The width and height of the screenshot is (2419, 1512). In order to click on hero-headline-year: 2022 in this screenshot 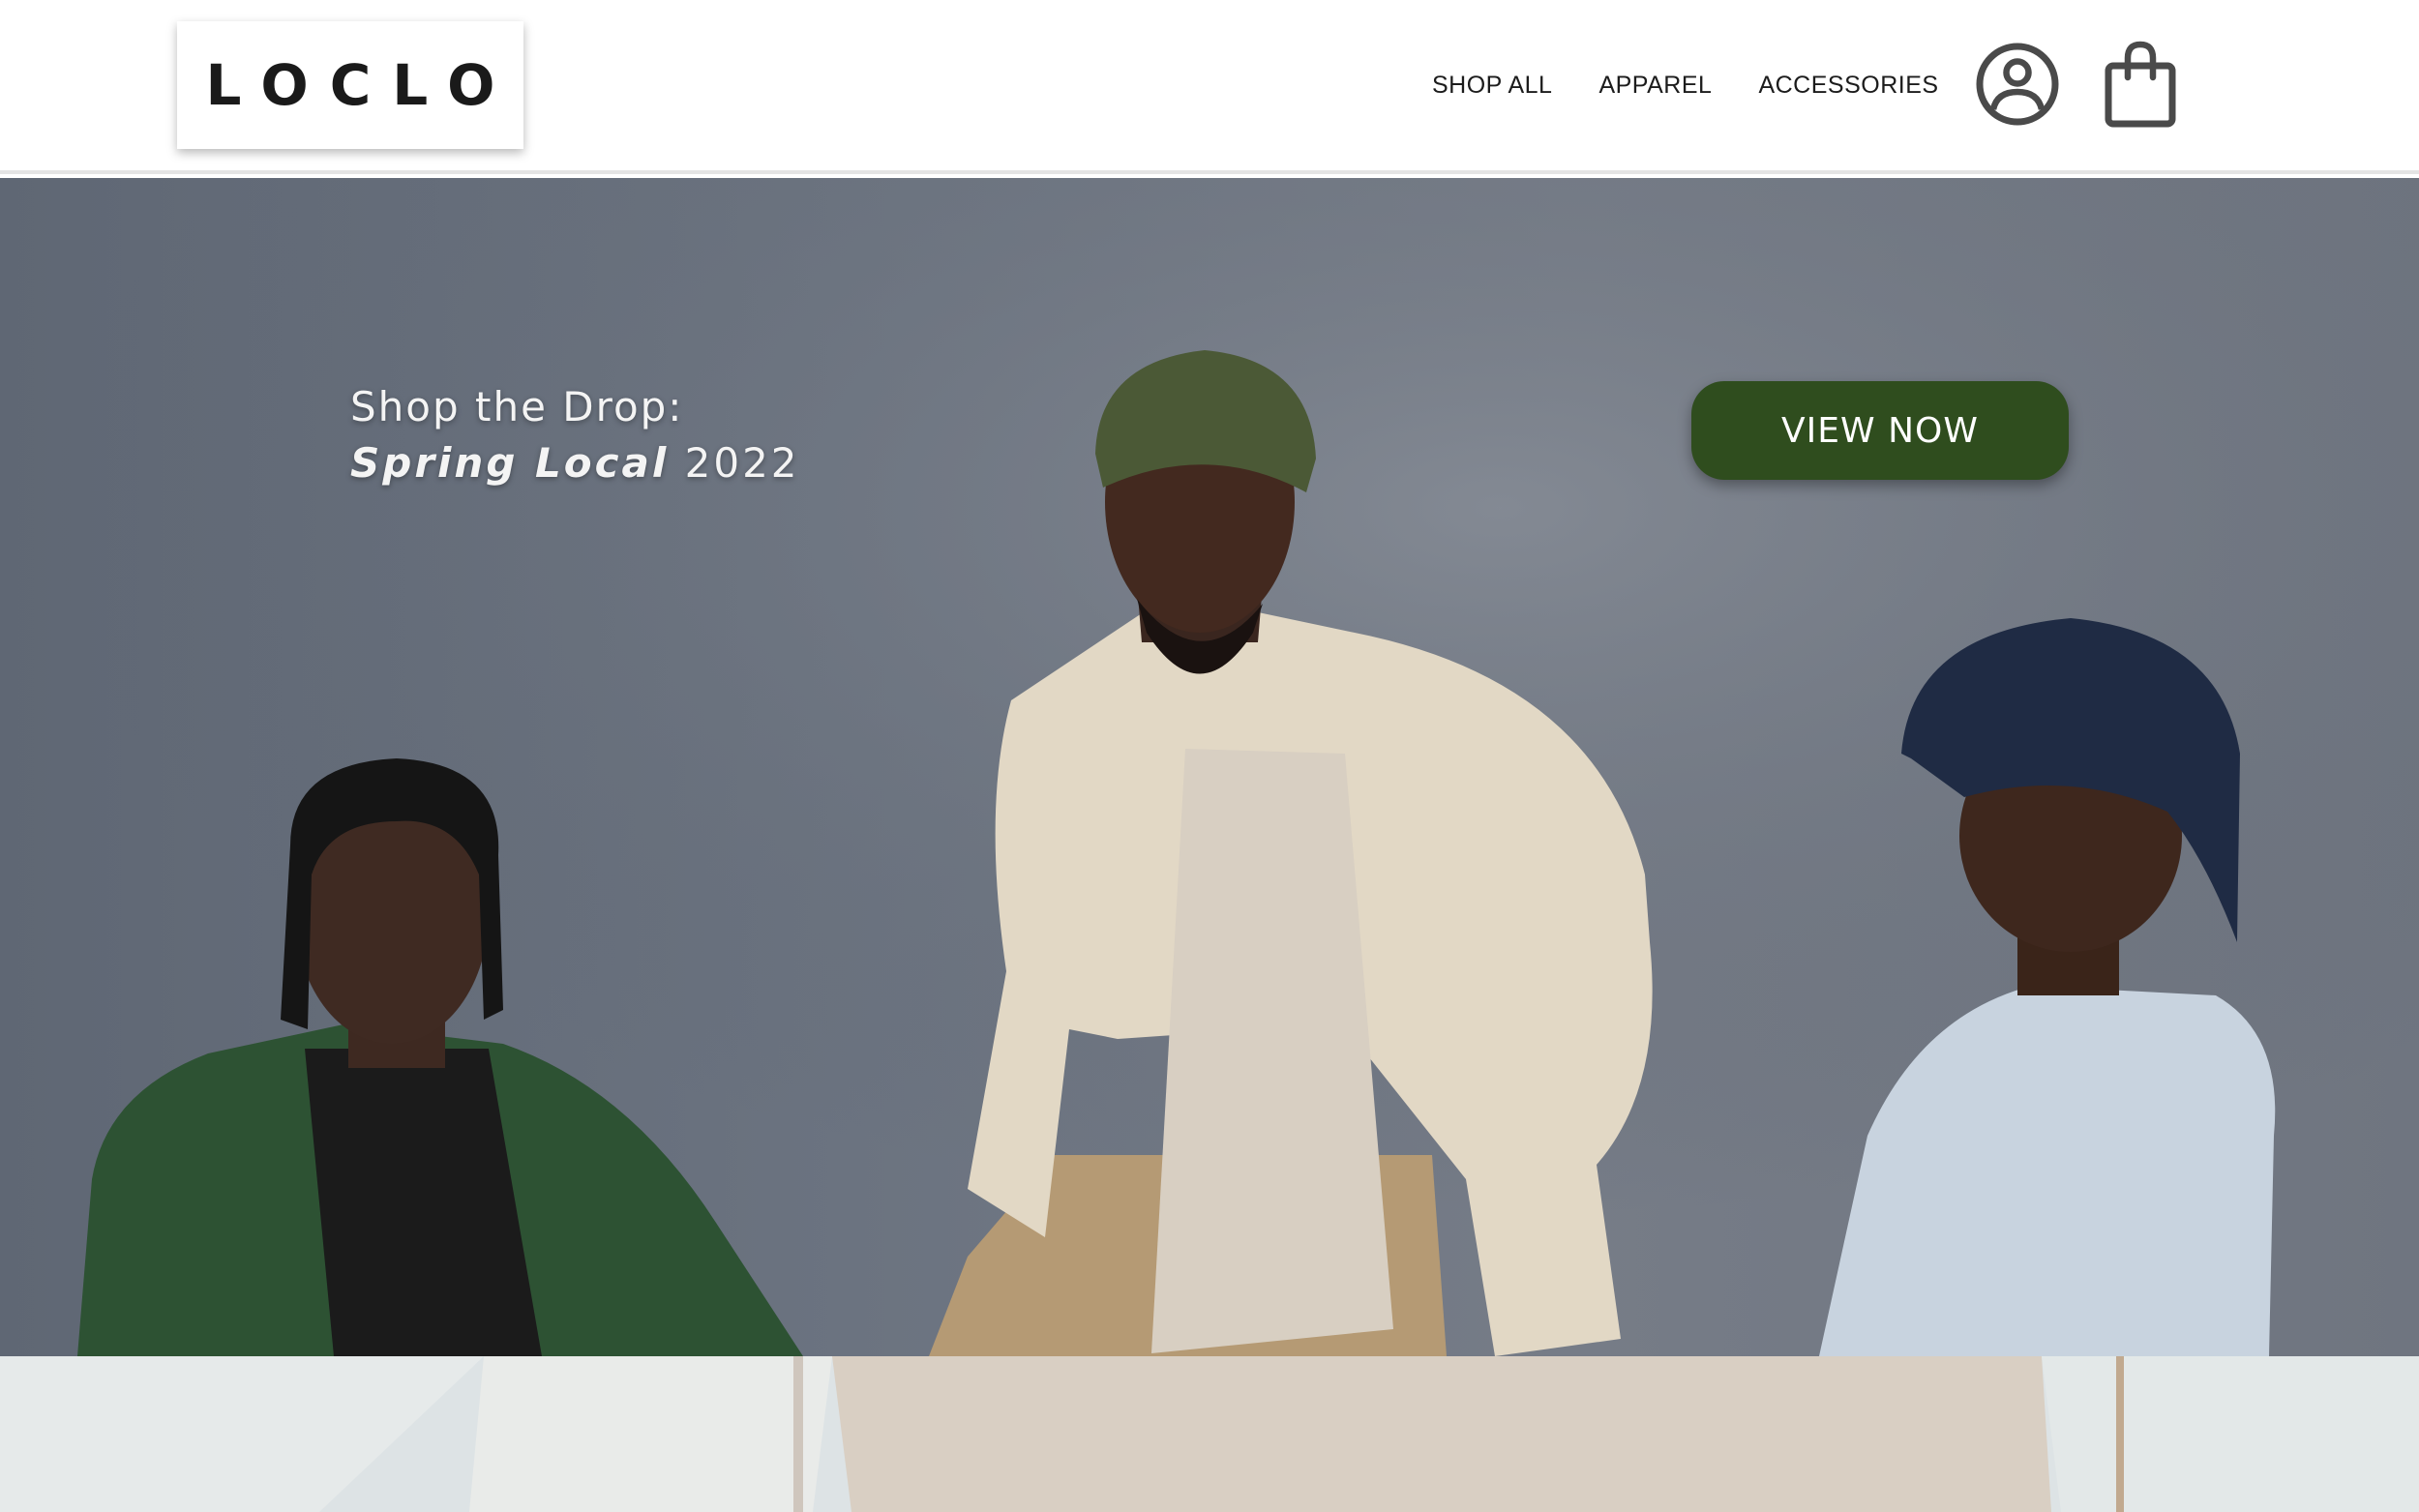, I will do `click(742, 463)`.